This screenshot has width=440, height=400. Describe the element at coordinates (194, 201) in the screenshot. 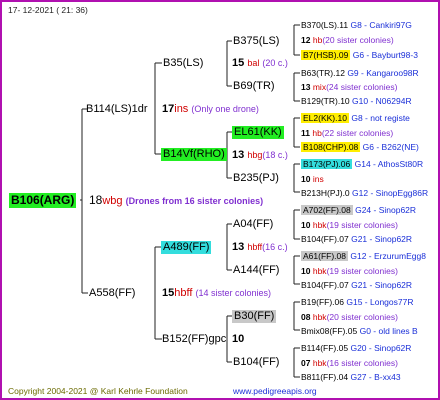

I see `root-mating-note: (Drones from 16 sister colonies)` at that location.